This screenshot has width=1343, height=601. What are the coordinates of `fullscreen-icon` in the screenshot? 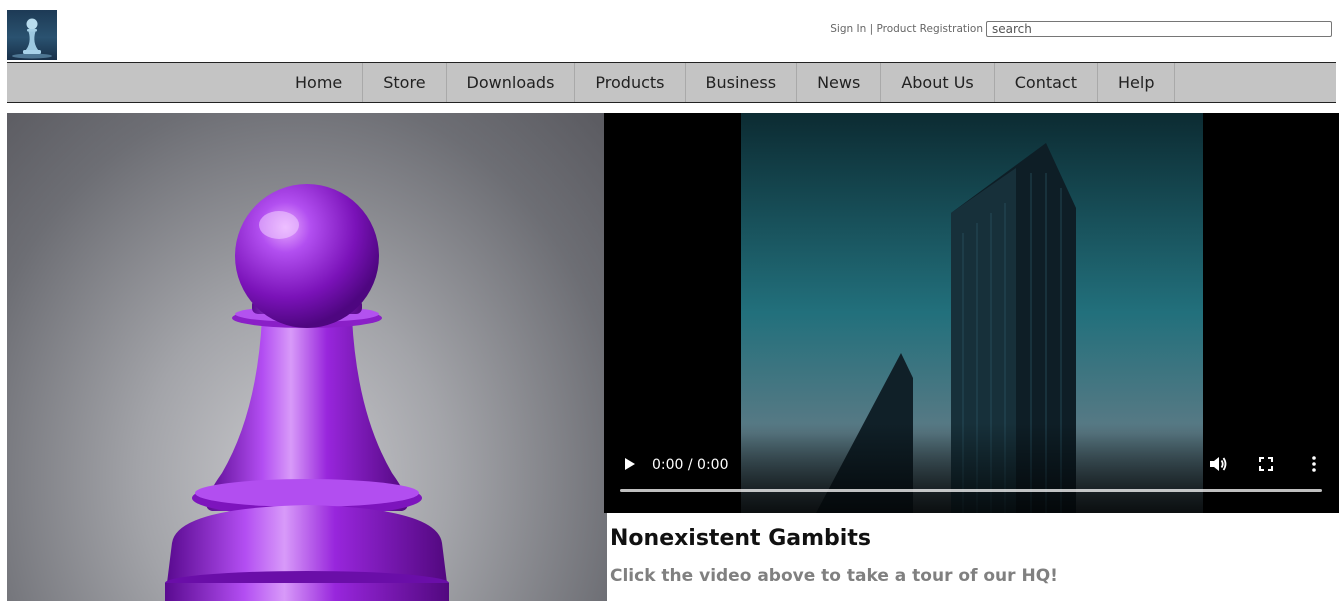 It's located at (1266, 466).